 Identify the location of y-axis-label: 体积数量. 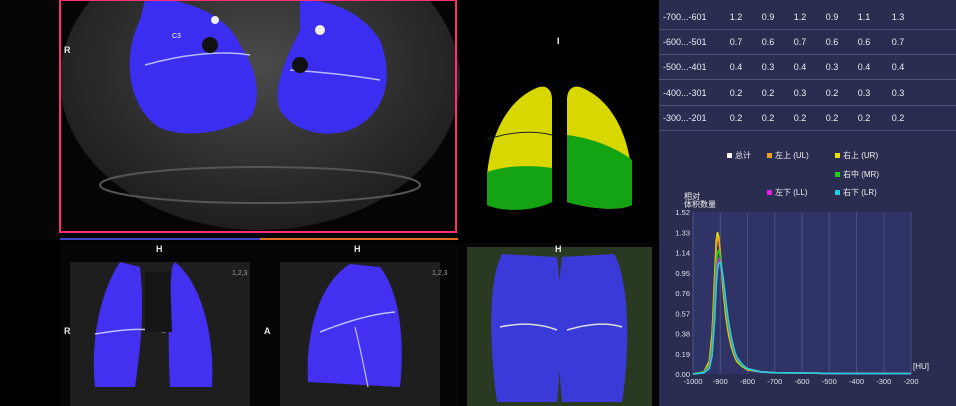
(700, 204).